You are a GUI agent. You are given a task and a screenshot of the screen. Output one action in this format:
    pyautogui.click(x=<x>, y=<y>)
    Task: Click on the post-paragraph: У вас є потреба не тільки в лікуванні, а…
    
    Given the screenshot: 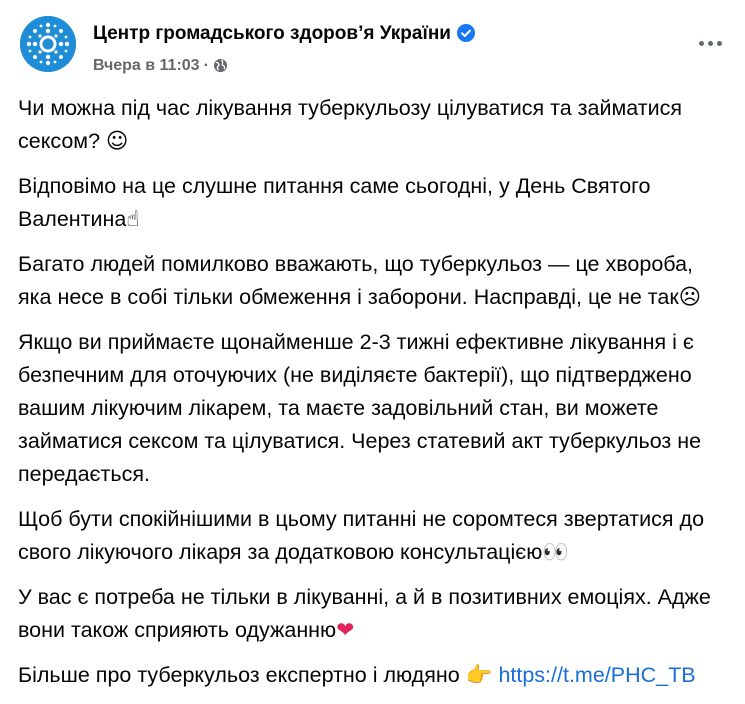 What is the action you would take?
    pyautogui.click(x=374, y=614)
    